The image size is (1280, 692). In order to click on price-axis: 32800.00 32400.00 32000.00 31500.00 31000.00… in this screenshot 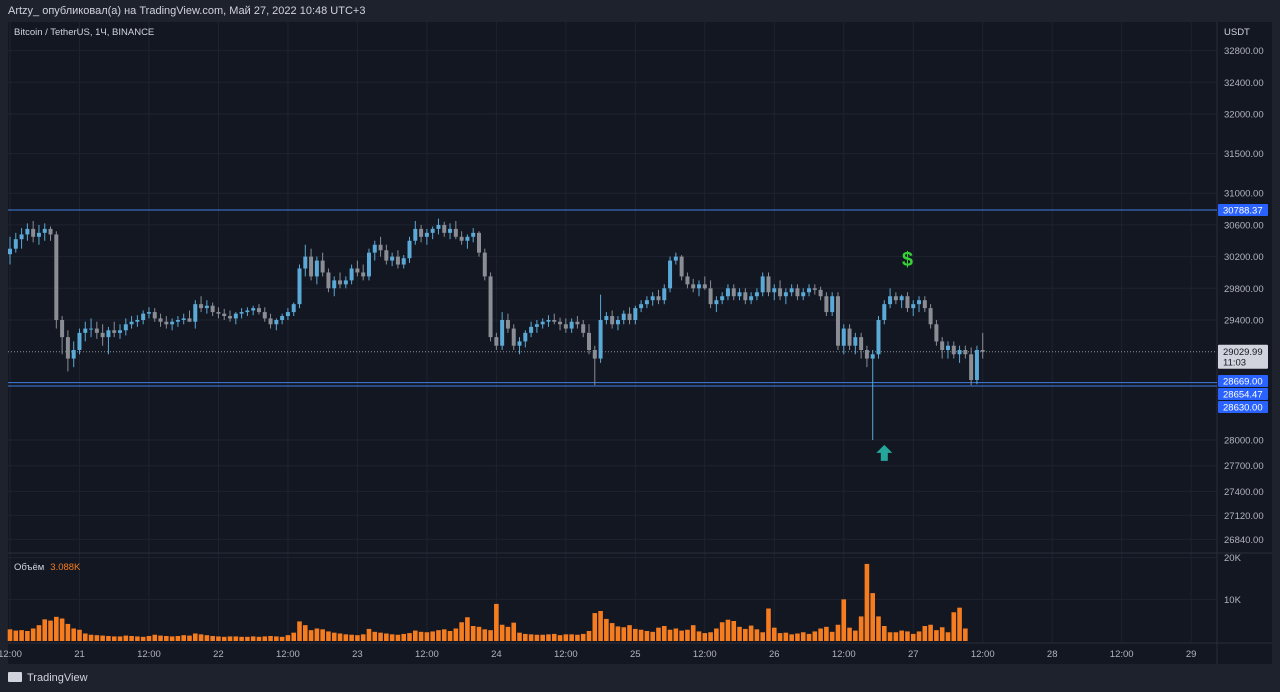, I will do `click(1244, 296)`.